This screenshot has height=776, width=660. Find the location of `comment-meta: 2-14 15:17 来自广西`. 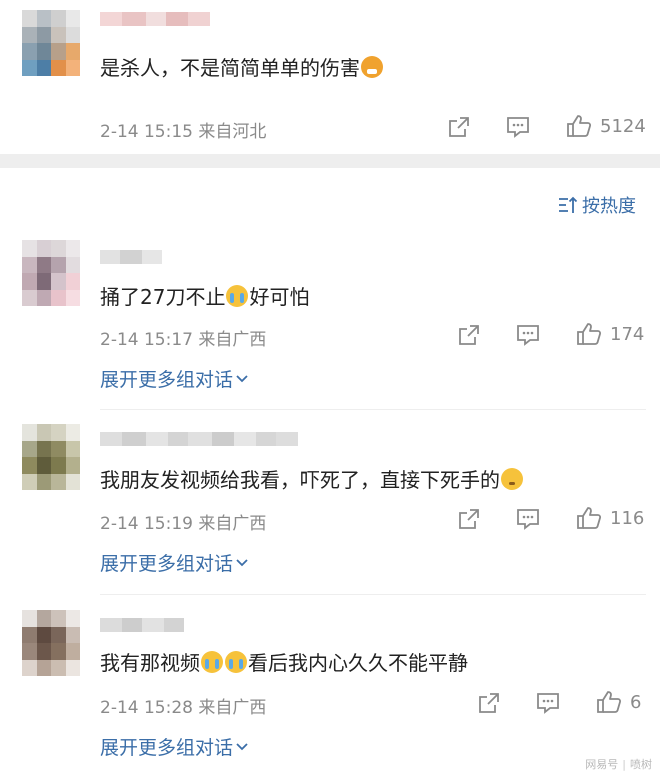

comment-meta: 2-14 15:17 来自广西 is located at coordinates (183, 337).